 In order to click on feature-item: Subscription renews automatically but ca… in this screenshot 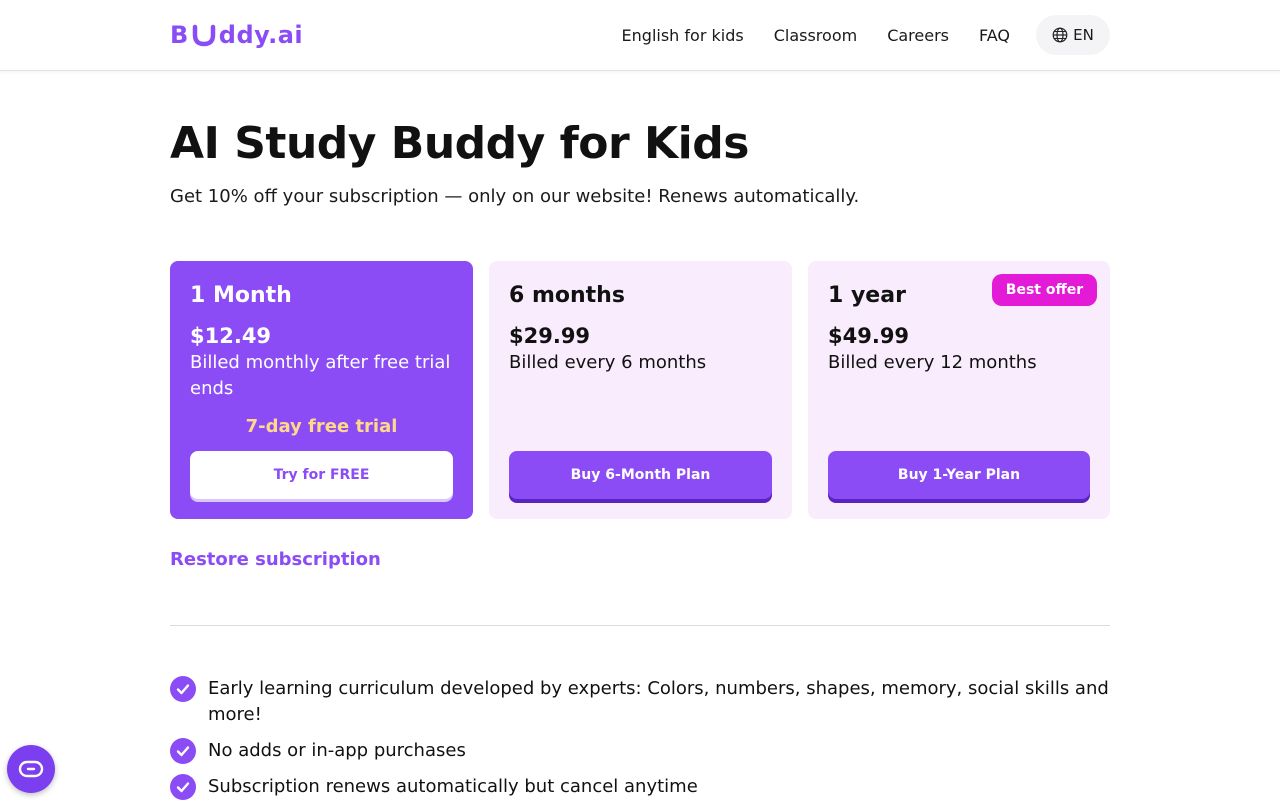, I will do `click(640, 787)`.